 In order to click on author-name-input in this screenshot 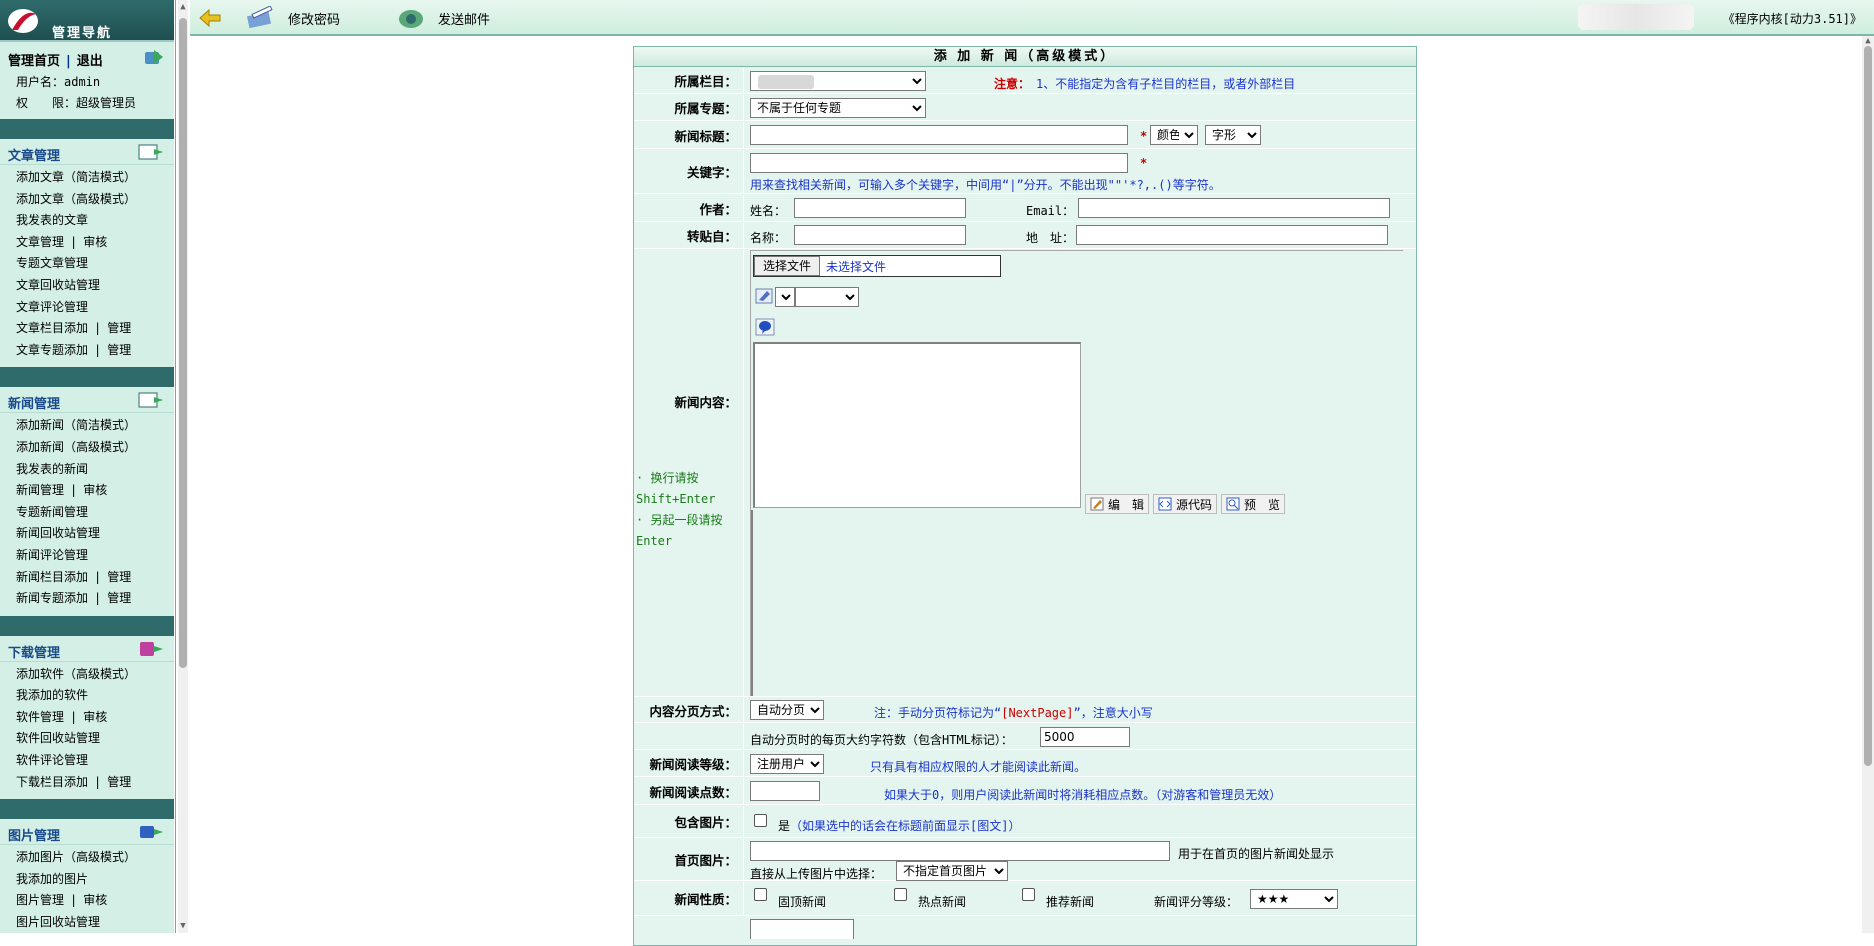, I will do `click(880, 208)`.